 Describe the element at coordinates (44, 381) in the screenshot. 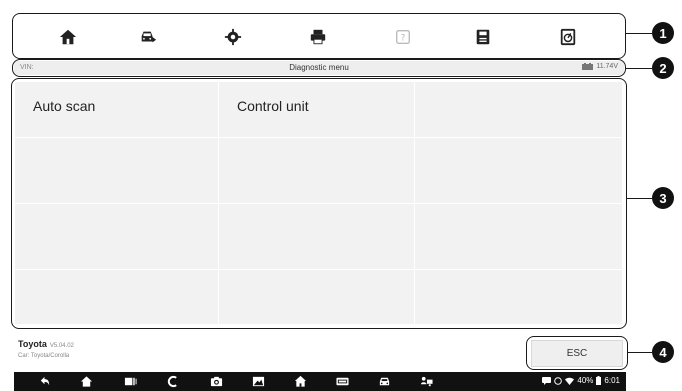

I see `back-icon` at that location.